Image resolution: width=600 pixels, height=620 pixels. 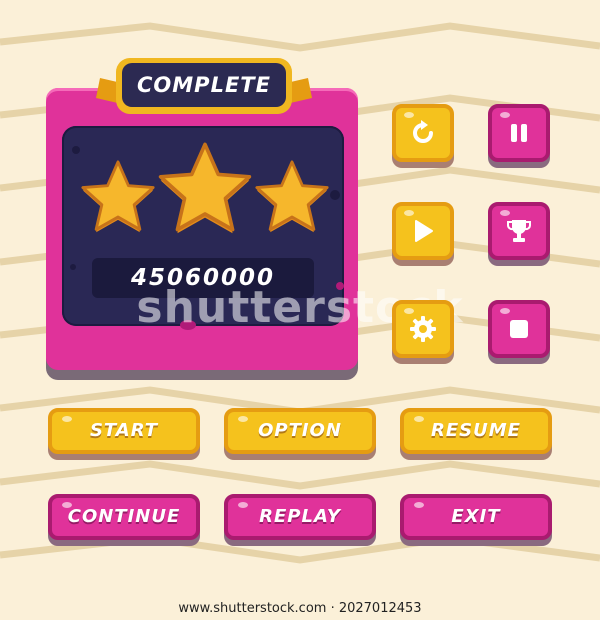 I want to click on dialog-title: COMPLETE, so click(x=204, y=85).